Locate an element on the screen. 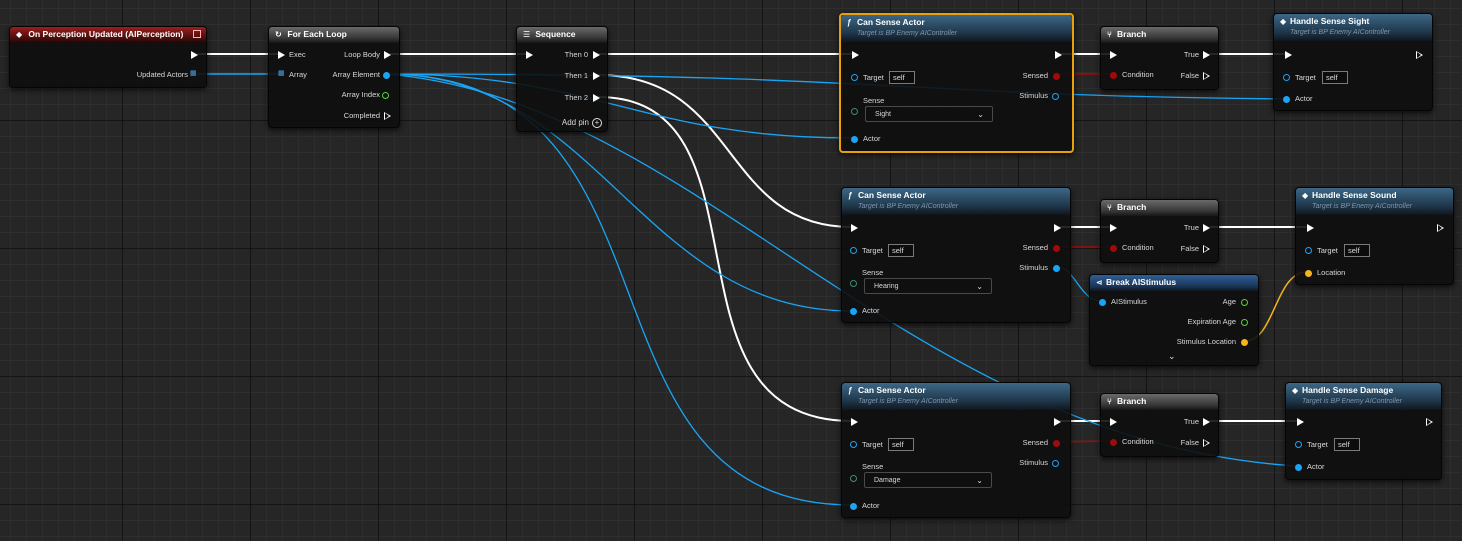 The width and height of the screenshot is (1462, 541). array-pin-icon: ▦ is located at coordinates (193, 73).